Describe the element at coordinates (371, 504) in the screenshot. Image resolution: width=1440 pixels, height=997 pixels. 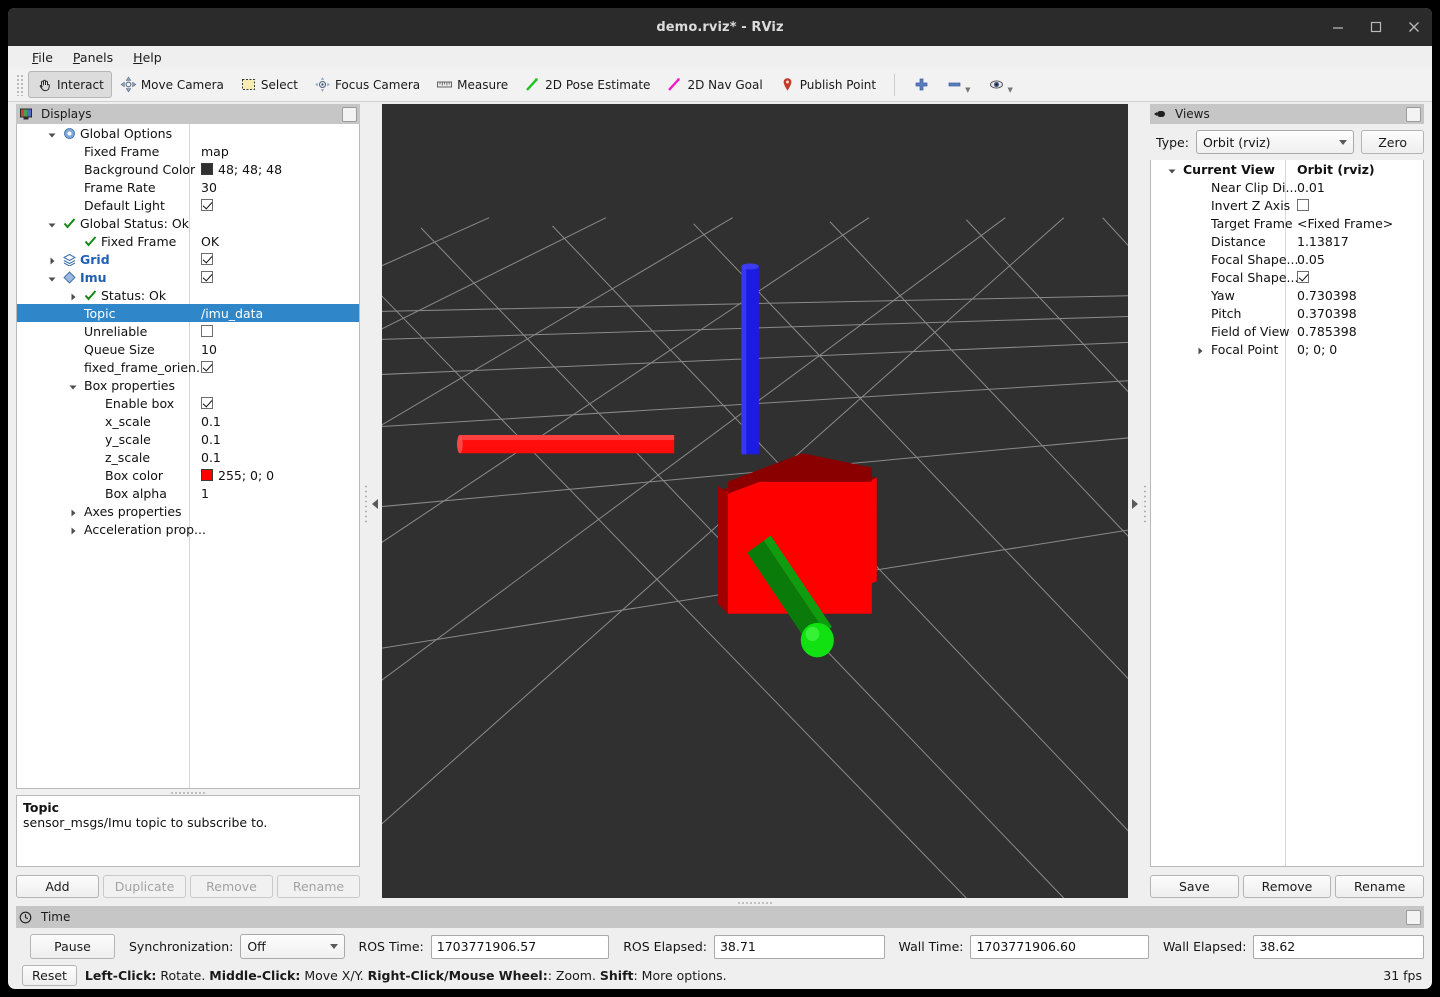
I see `left-splitter-handle` at that location.